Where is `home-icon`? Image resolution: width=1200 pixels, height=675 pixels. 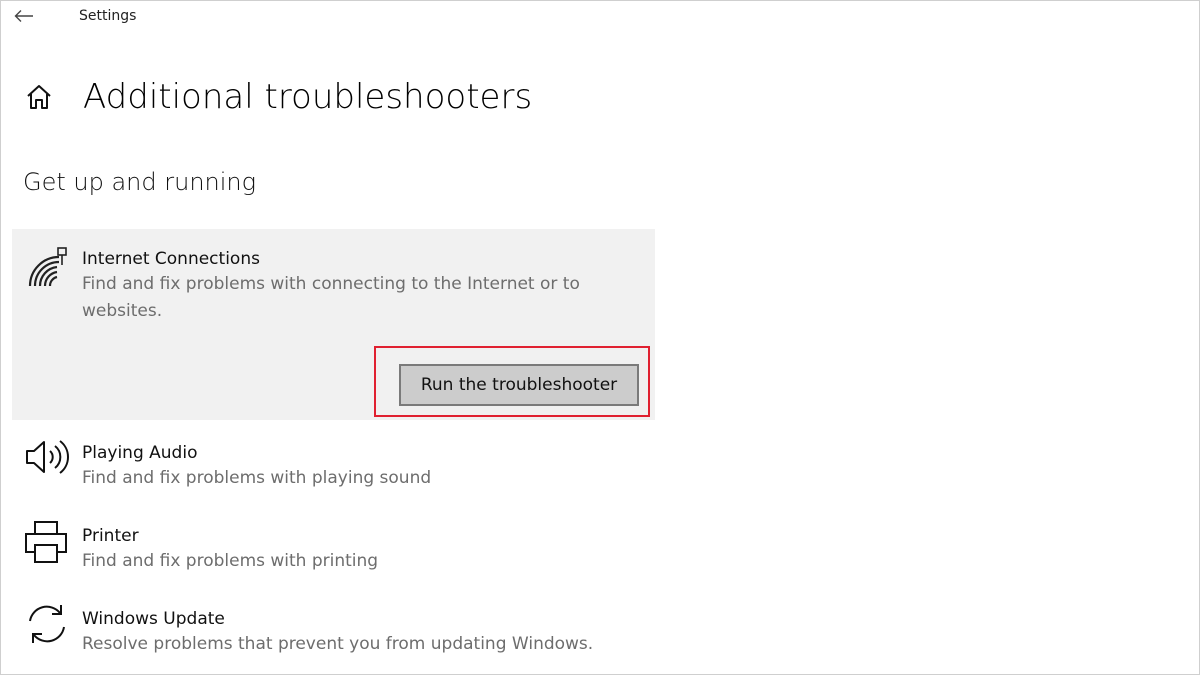 home-icon is located at coordinates (39, 97).